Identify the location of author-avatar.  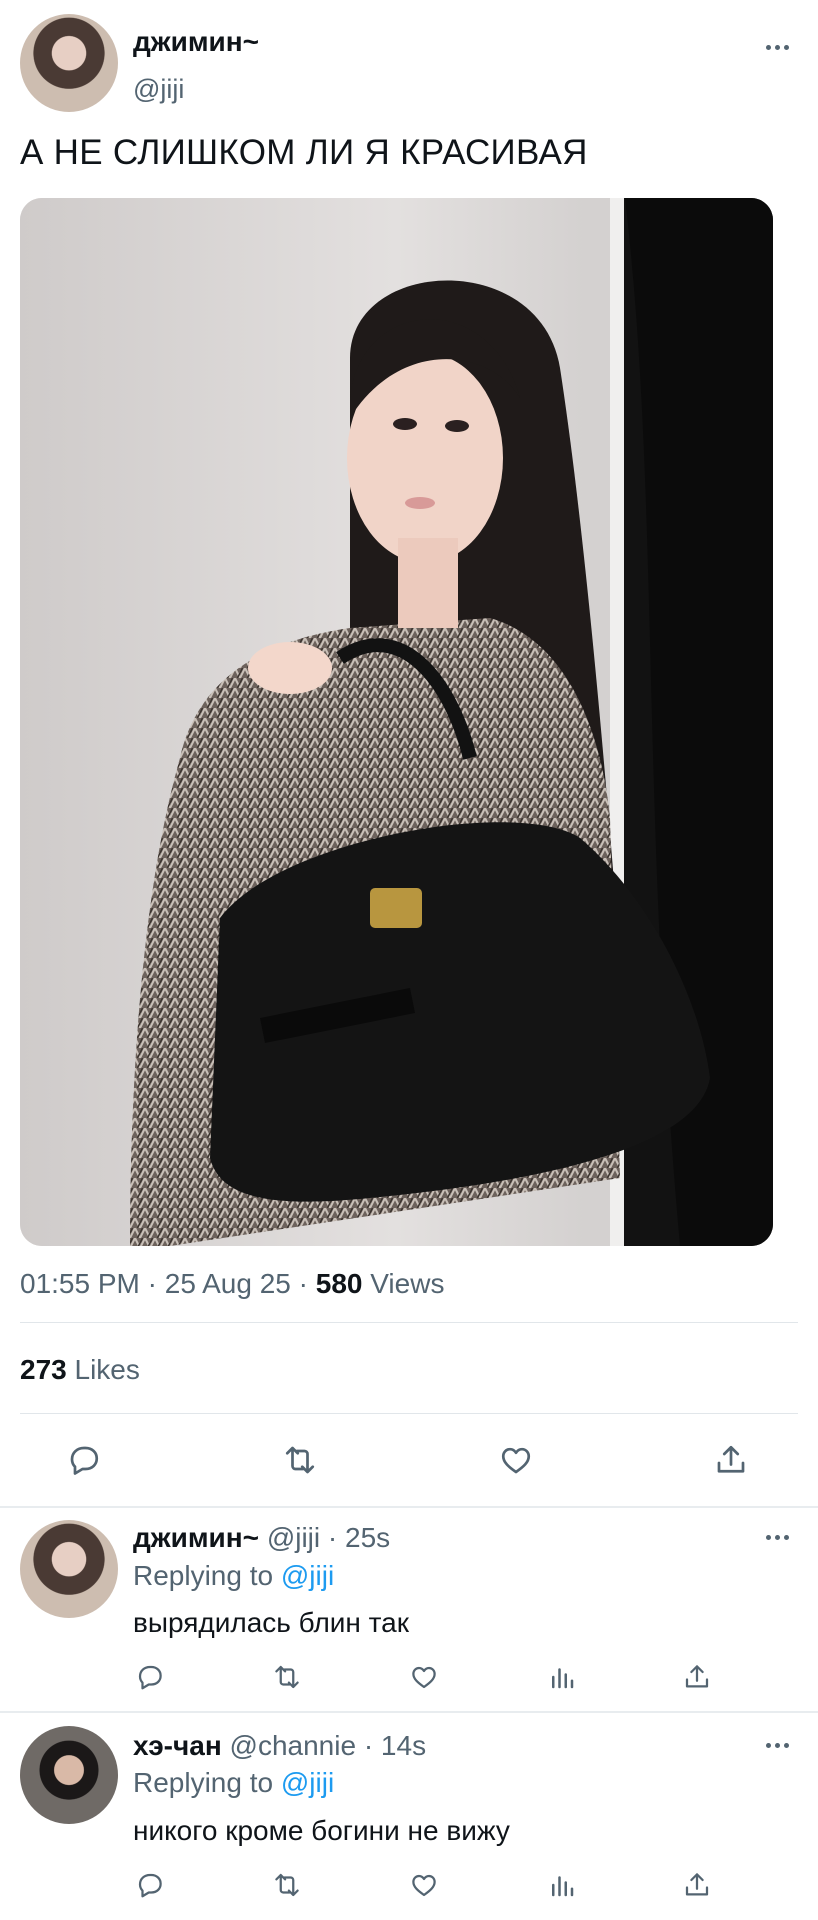
(69, 63).